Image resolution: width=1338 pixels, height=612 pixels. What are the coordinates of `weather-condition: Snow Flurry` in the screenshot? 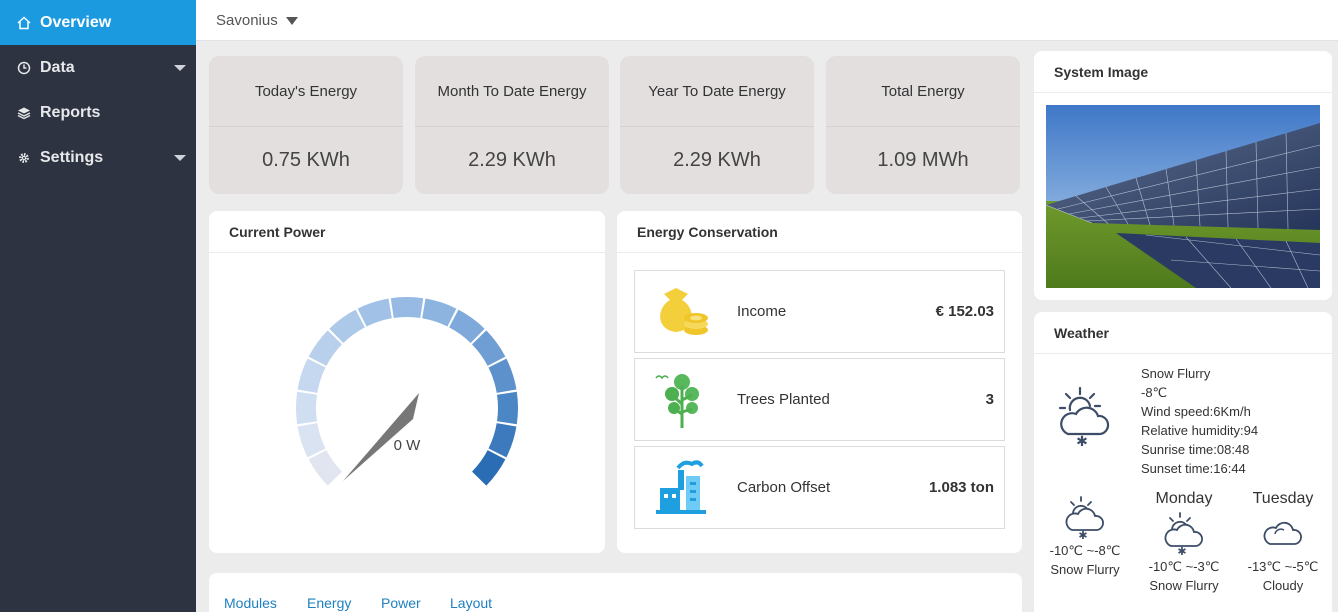 It's located at (1176, 373).